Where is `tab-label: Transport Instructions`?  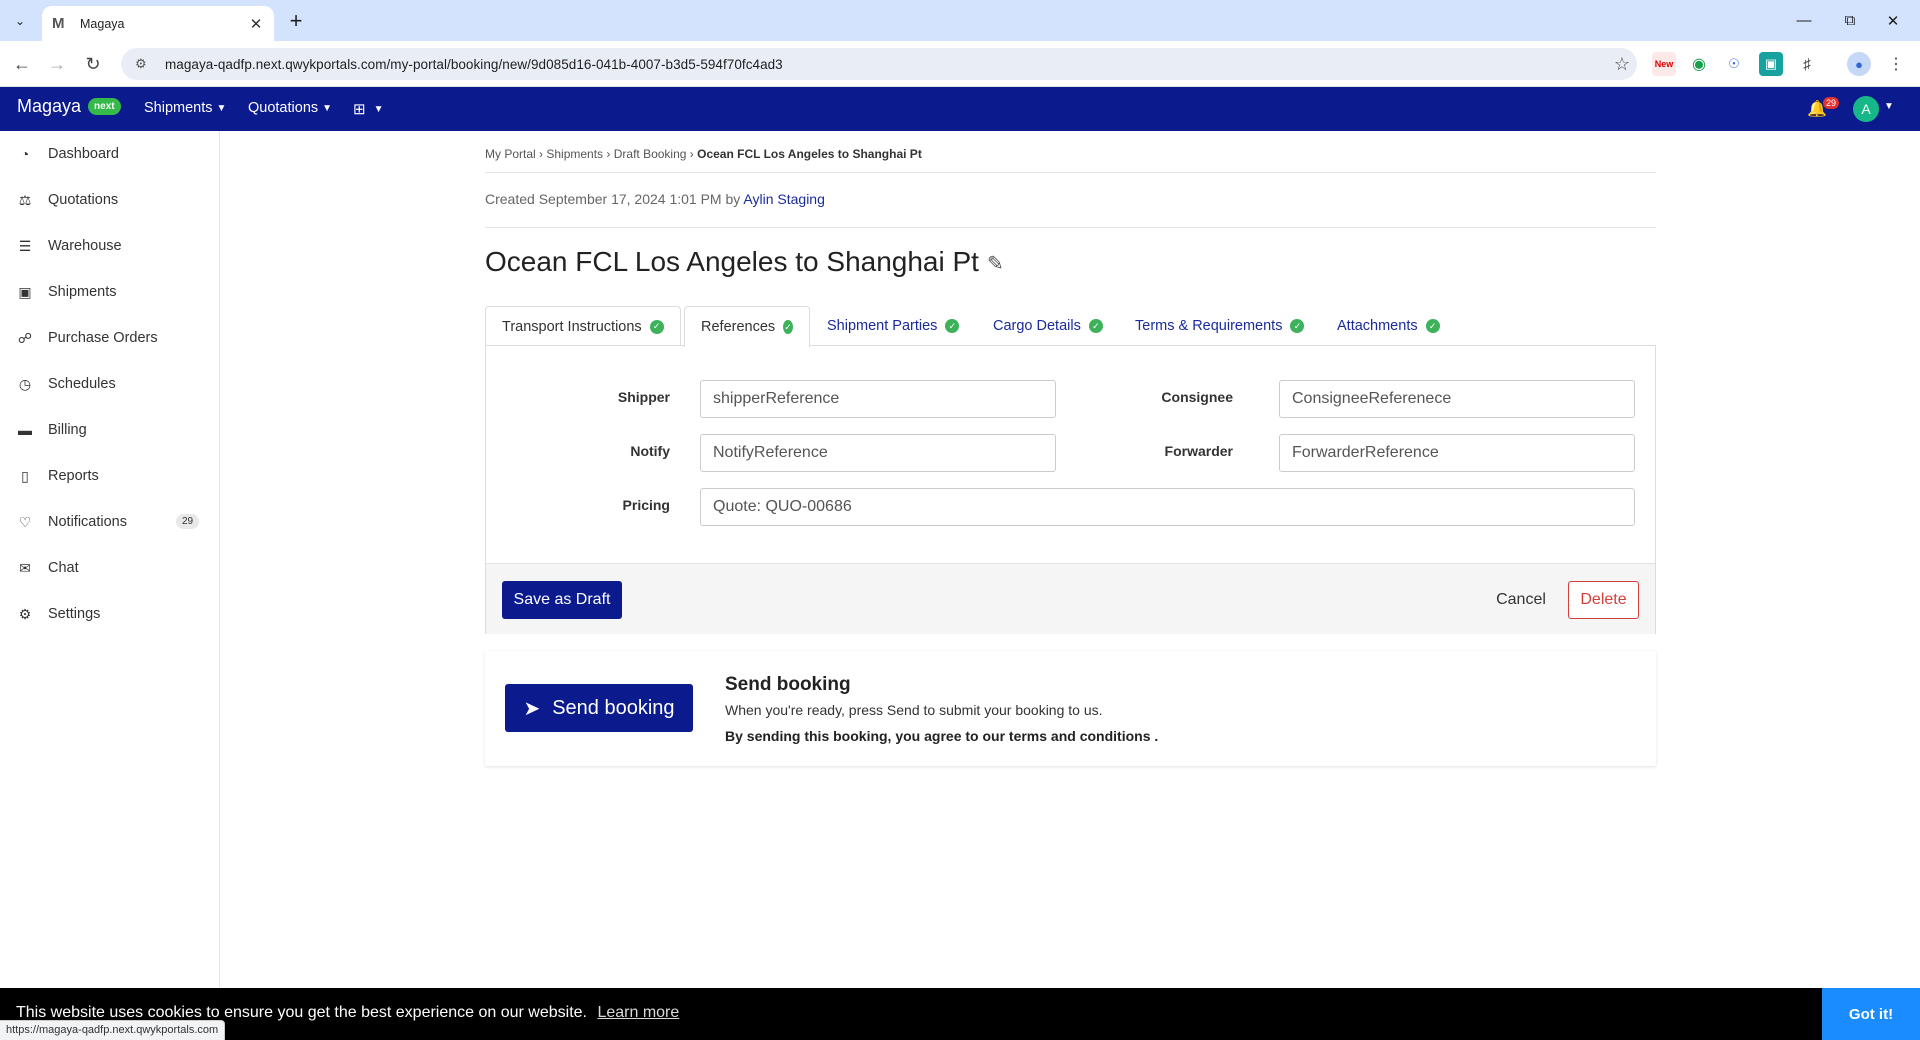
tab-label: Transport Instructions is located at coordinates (572, 326).